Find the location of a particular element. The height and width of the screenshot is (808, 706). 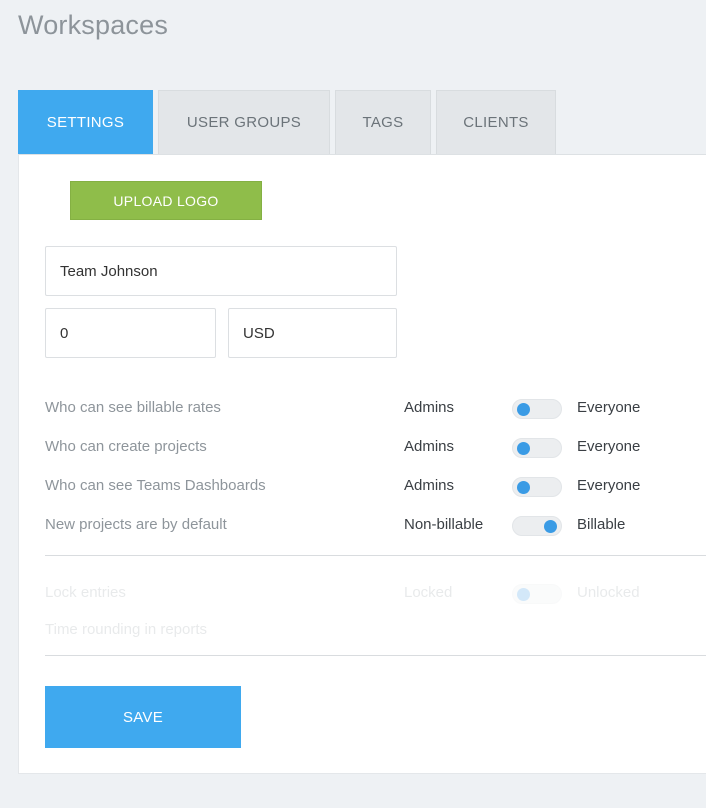

default-billable-toggle is located at coordinates (537, 526).